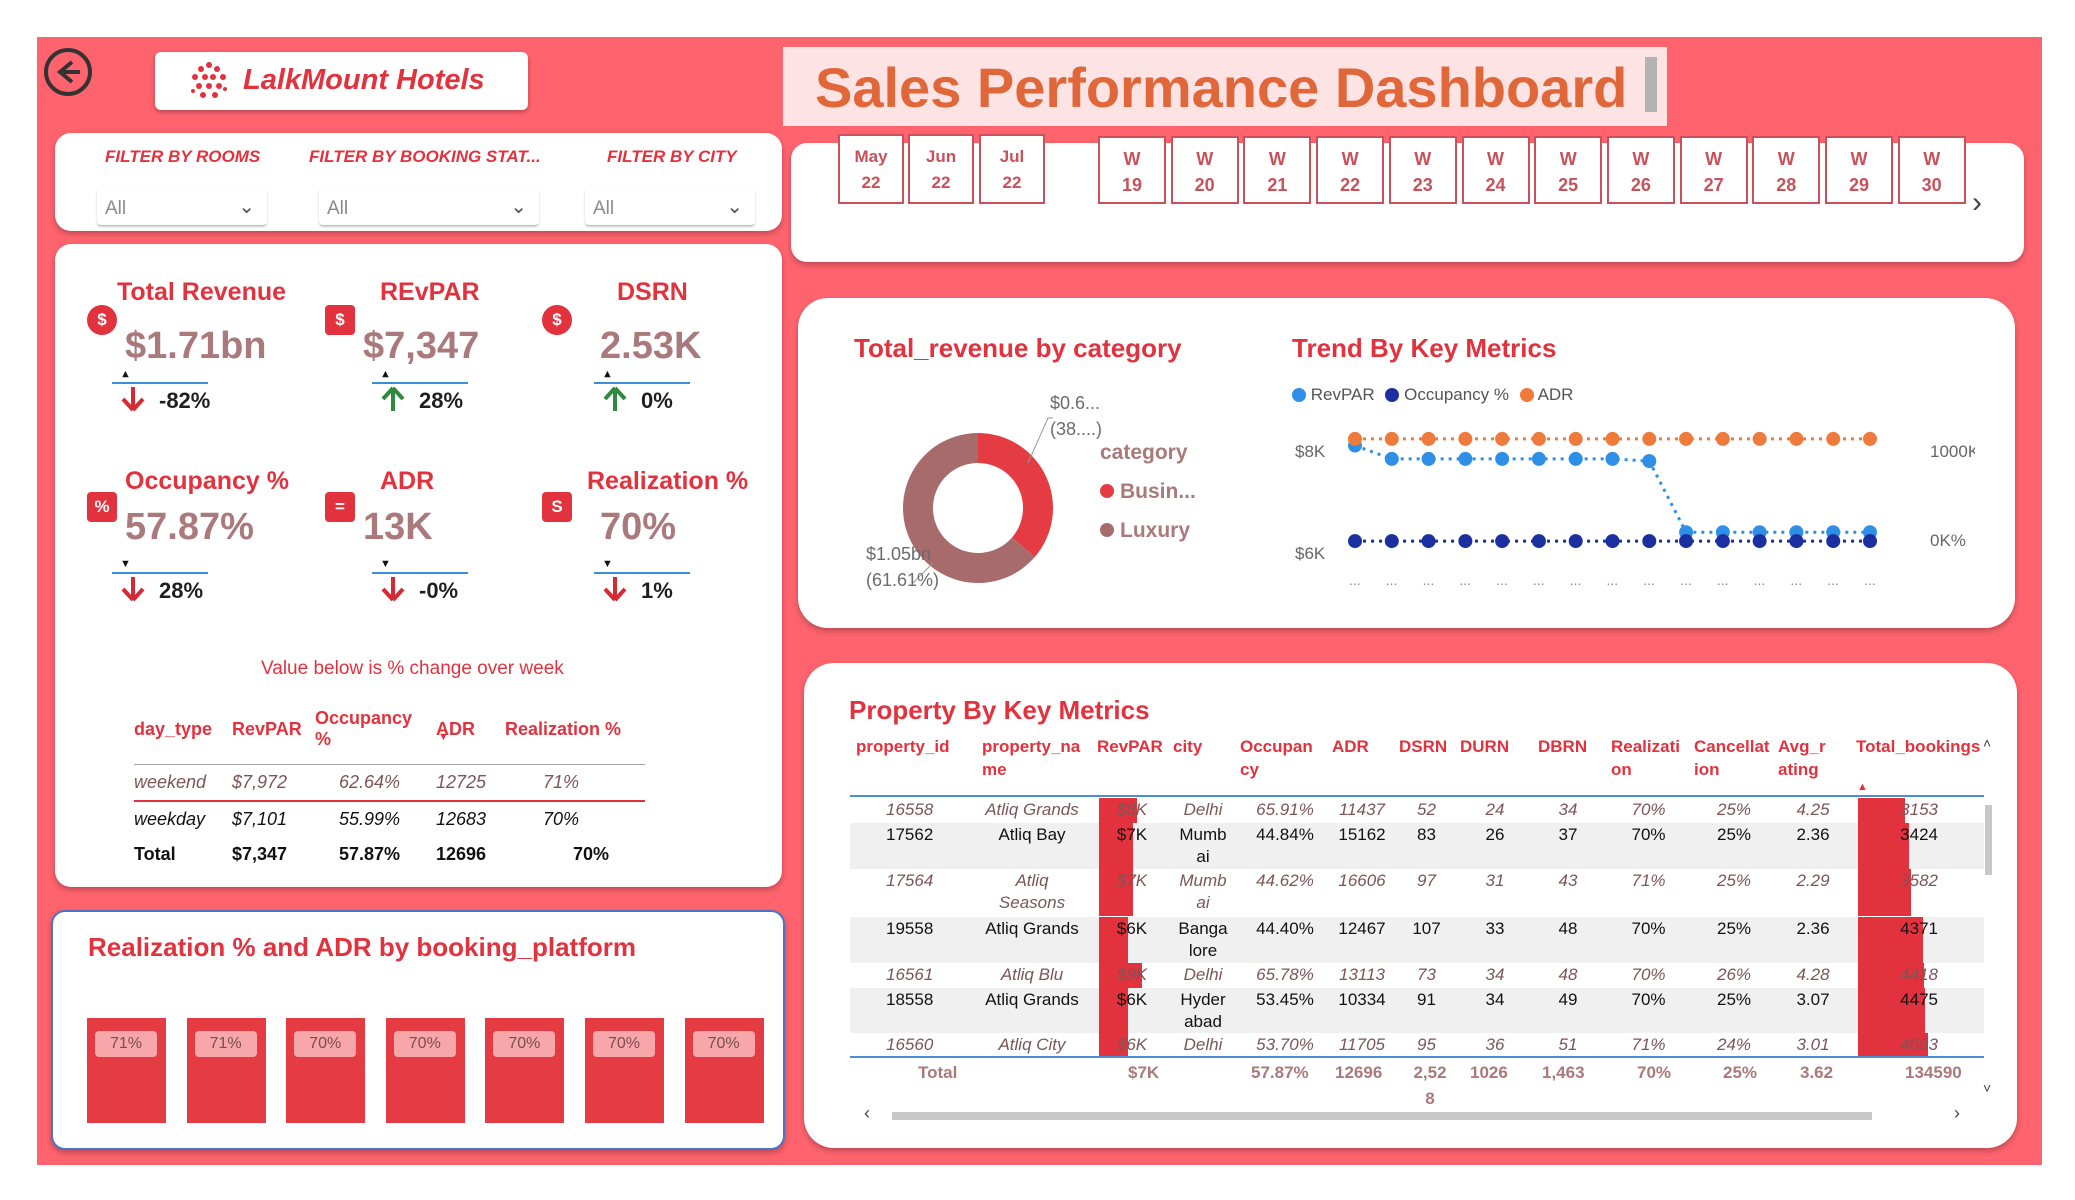 The image size is (2075, 1200). I want to click on back-button, so click(68, 72).